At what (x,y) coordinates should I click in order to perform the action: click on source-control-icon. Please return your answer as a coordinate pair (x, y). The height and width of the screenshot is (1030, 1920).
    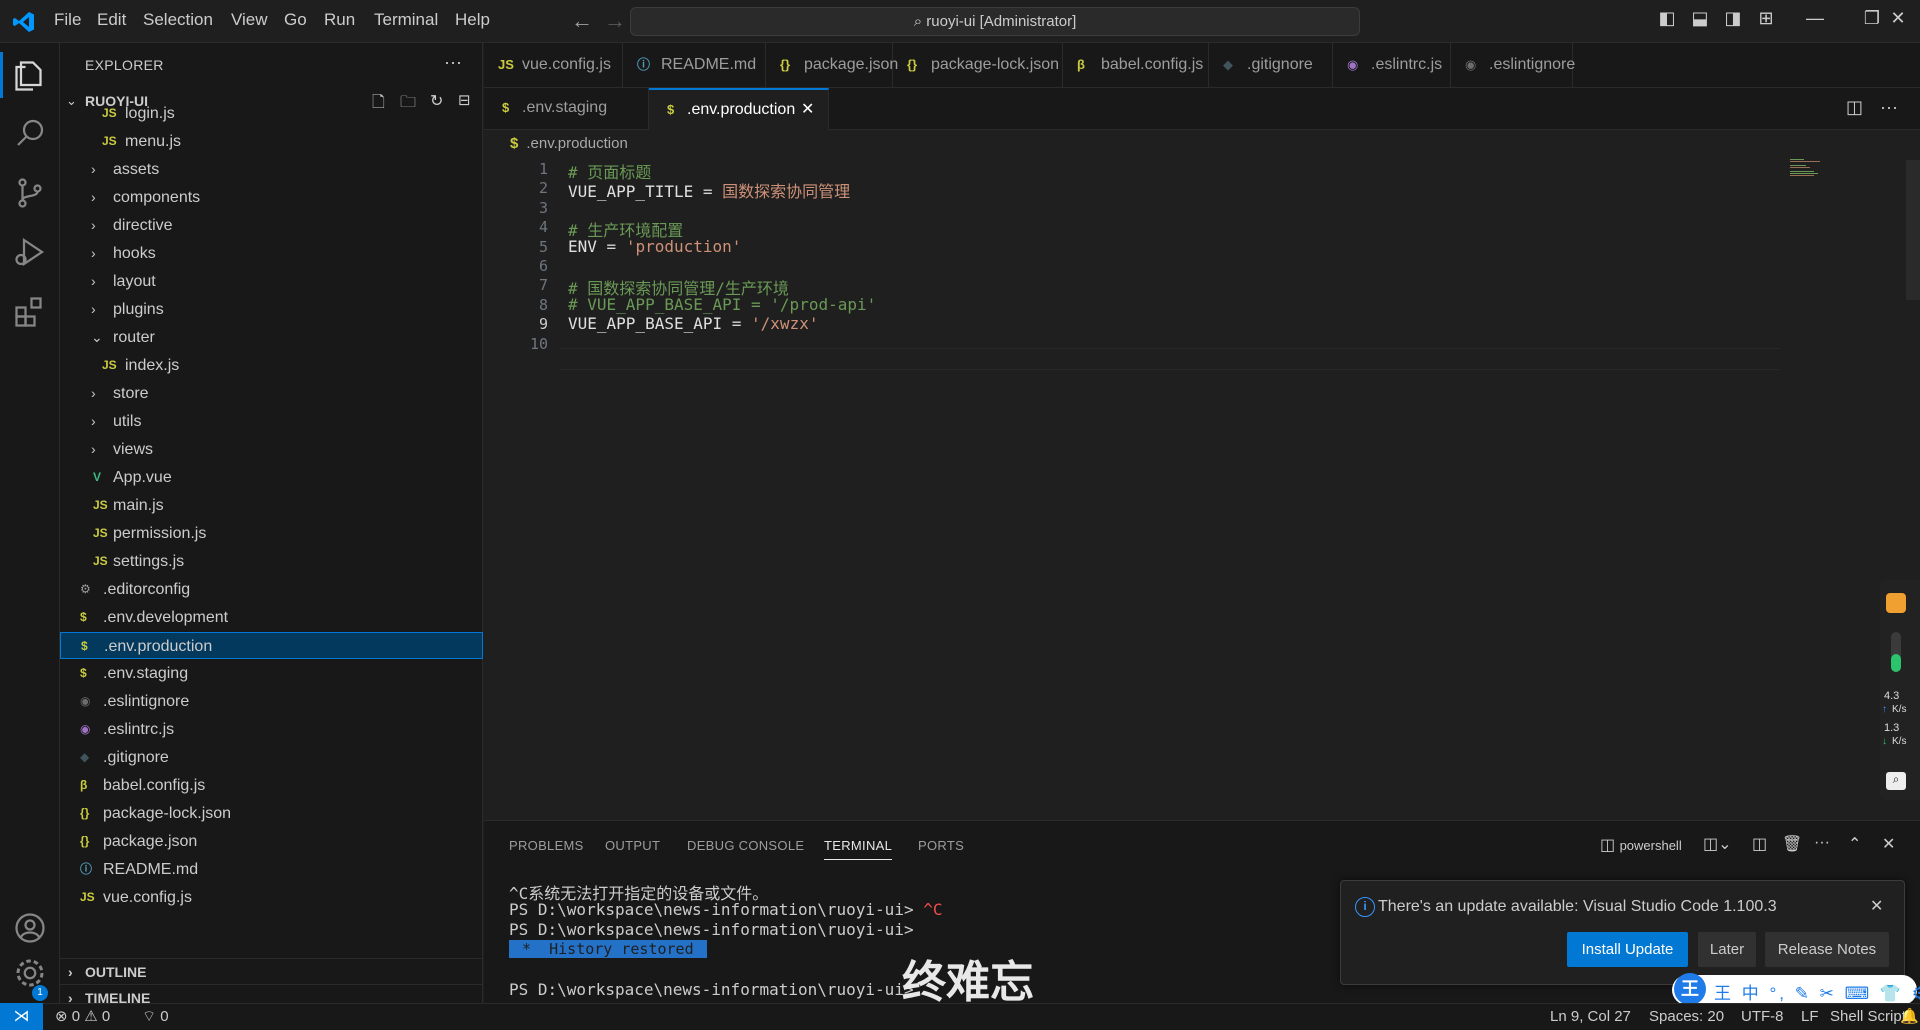
    Looking at the image, I should click on (30, 193).